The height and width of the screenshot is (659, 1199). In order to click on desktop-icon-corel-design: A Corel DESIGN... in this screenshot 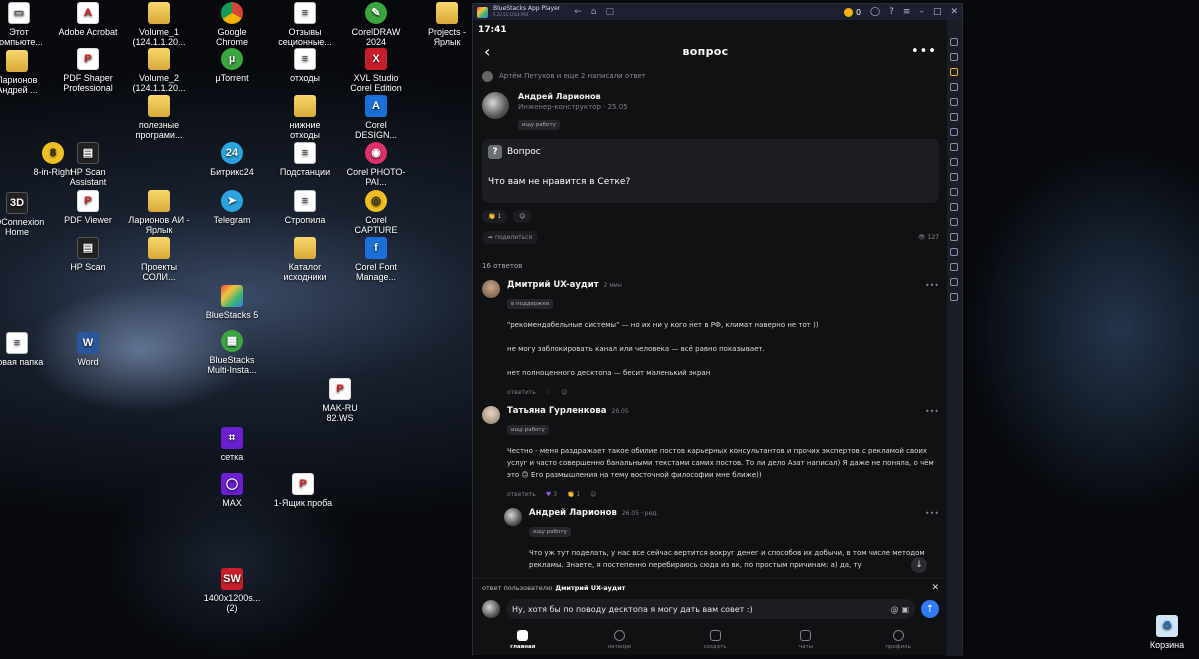, I will do `click(376, 117)`.